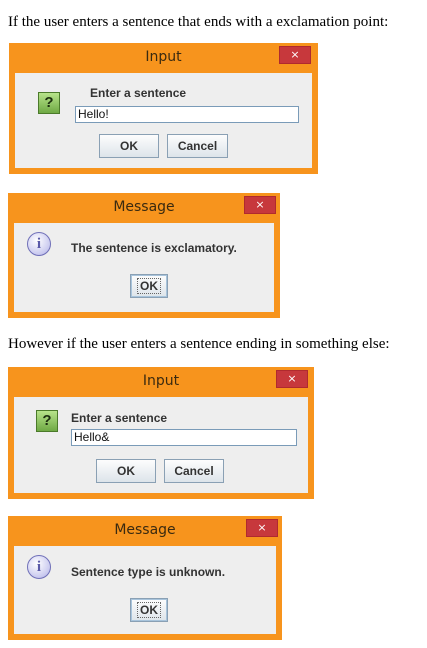 The image size is (427, 648). I want to click on dialog-body: ? Enter a sentence Hello! OK Cancel, so click(163, 120).